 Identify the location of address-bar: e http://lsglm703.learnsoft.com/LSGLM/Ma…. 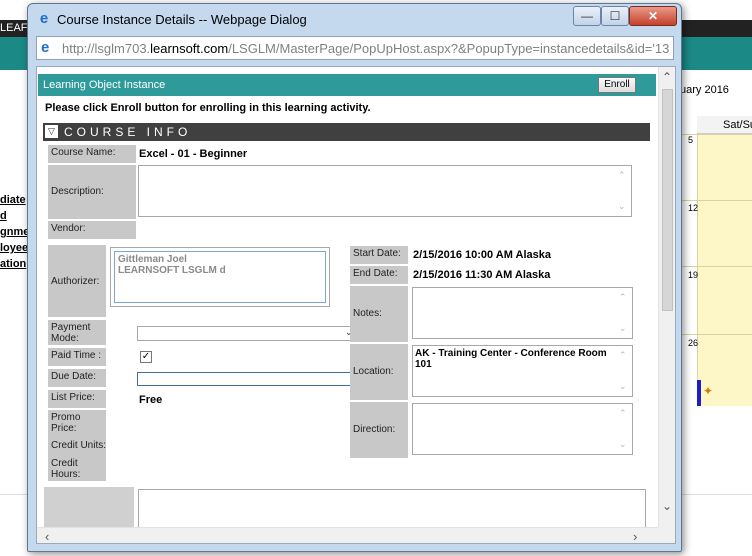
(355, 48).